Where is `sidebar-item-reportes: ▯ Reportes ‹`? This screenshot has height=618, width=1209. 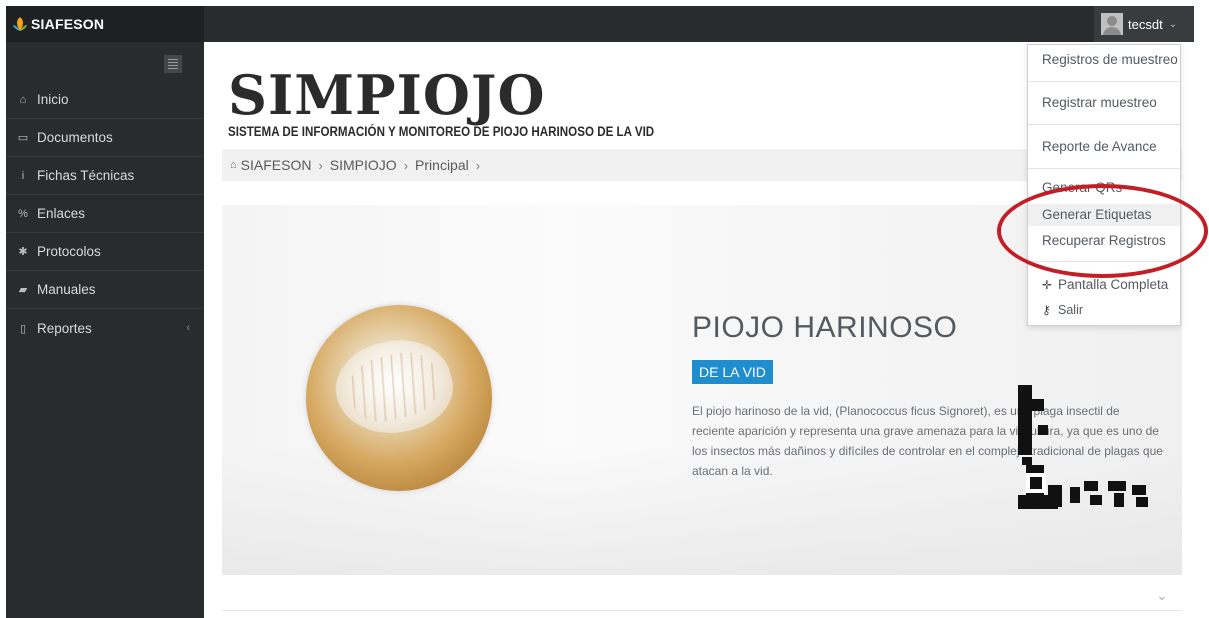
sidebar-item-reportes: ▯ Reportes ‹ is located at coordinates (105, 328).